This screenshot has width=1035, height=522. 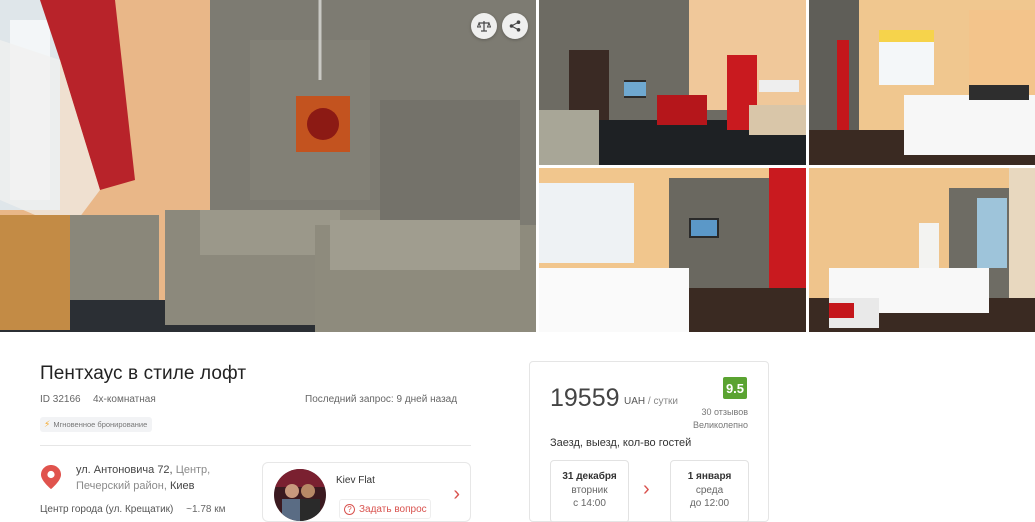 I want to click on ask-question-button: ? Задать вопрос, so click(x=385, y=509).